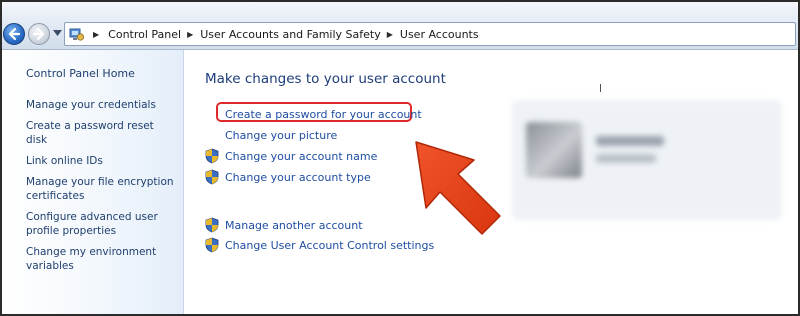  What do you see at coordinates (554, 150) in the screenshot?
I see `avatar` at bounding box center [554, 150].